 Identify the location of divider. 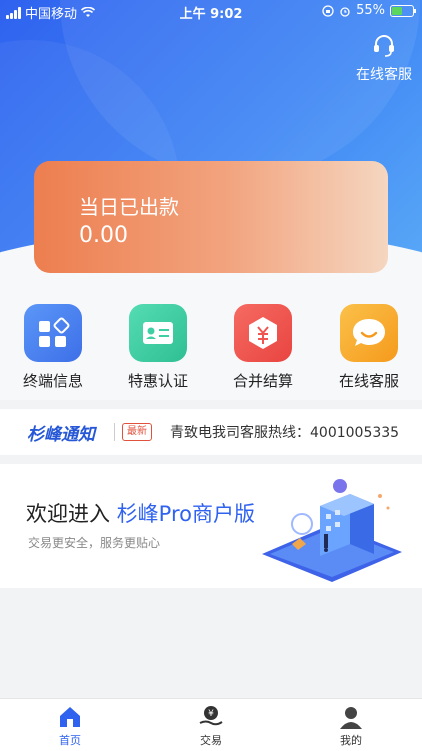
(114, 432).